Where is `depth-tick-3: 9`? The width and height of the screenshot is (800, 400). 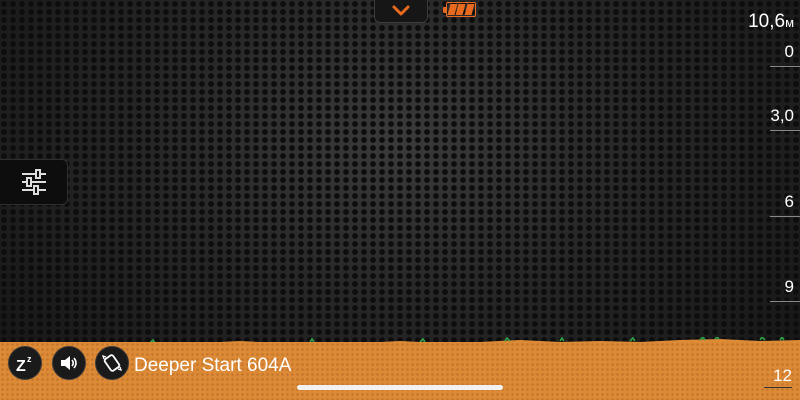 depth-tick-3: 9 is located at coordinates (785, 289).